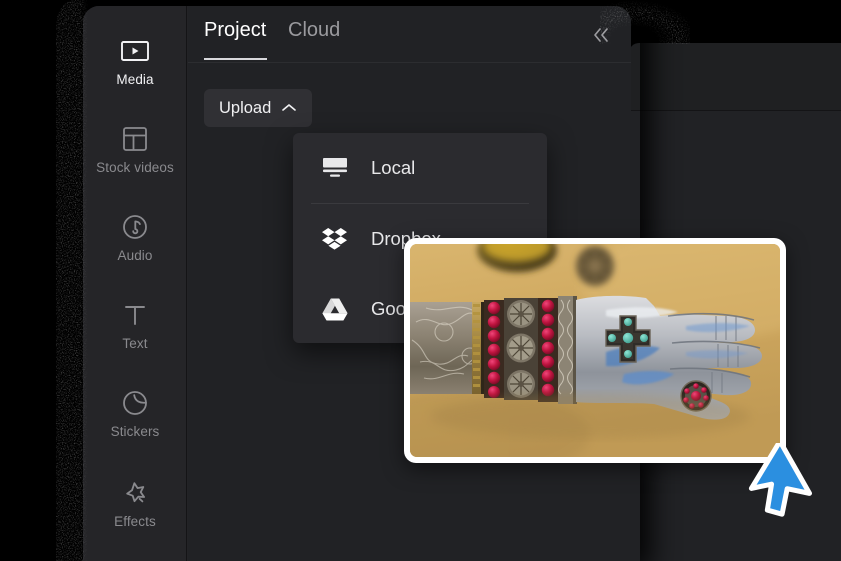 The image size is (841, 561). Describe the element at coordinates (409, 34) in the screenshot. I see `tab-bar: Project Cloud` at that location.